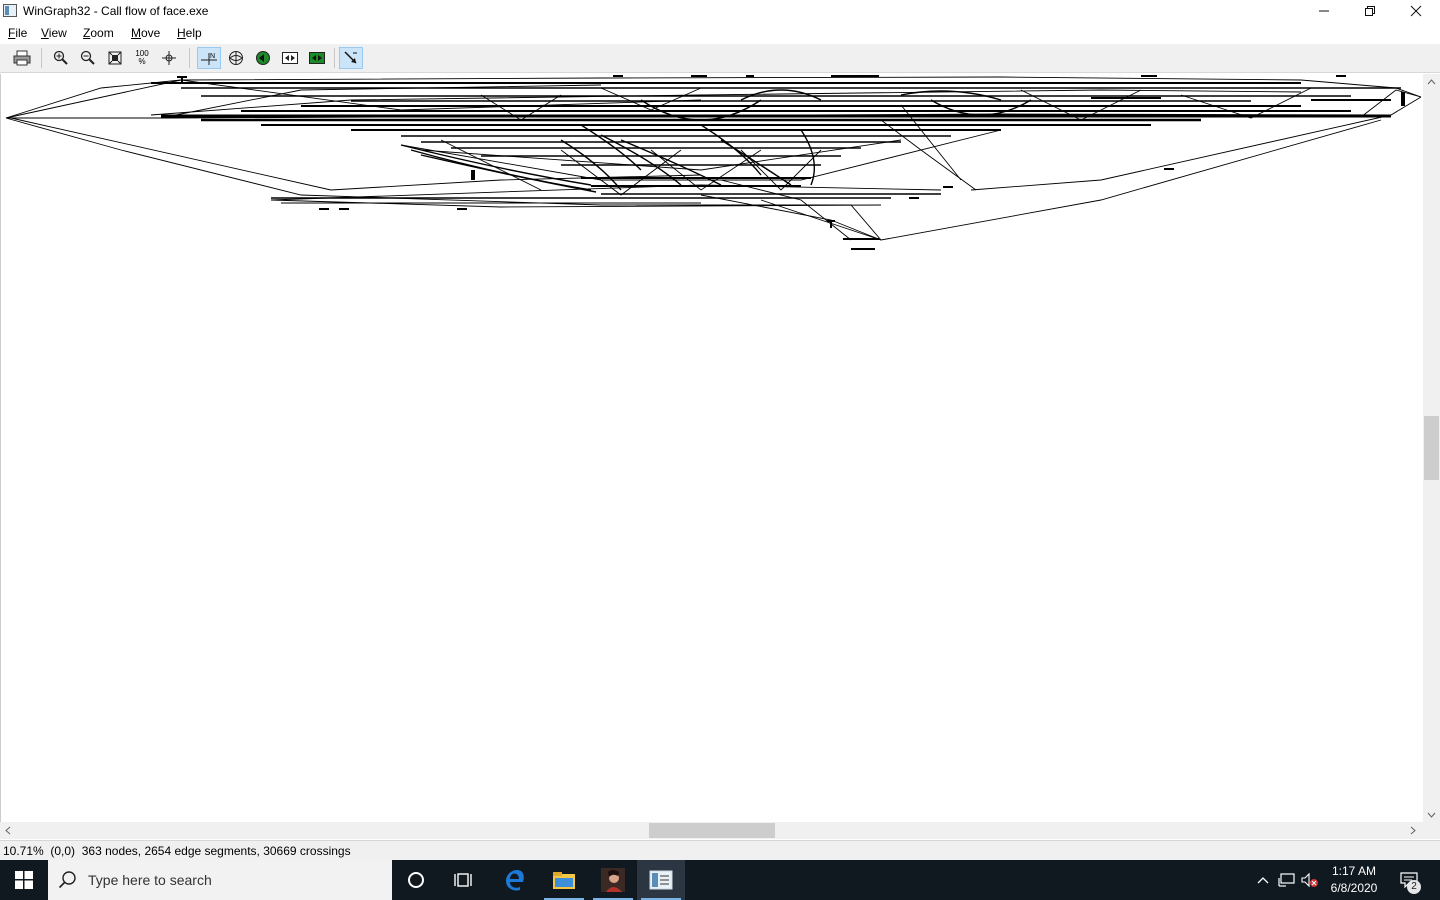  Describe the element at coordinates (98, 33) in the screenshot. I see `menu-zoom: Zoom` at that location.